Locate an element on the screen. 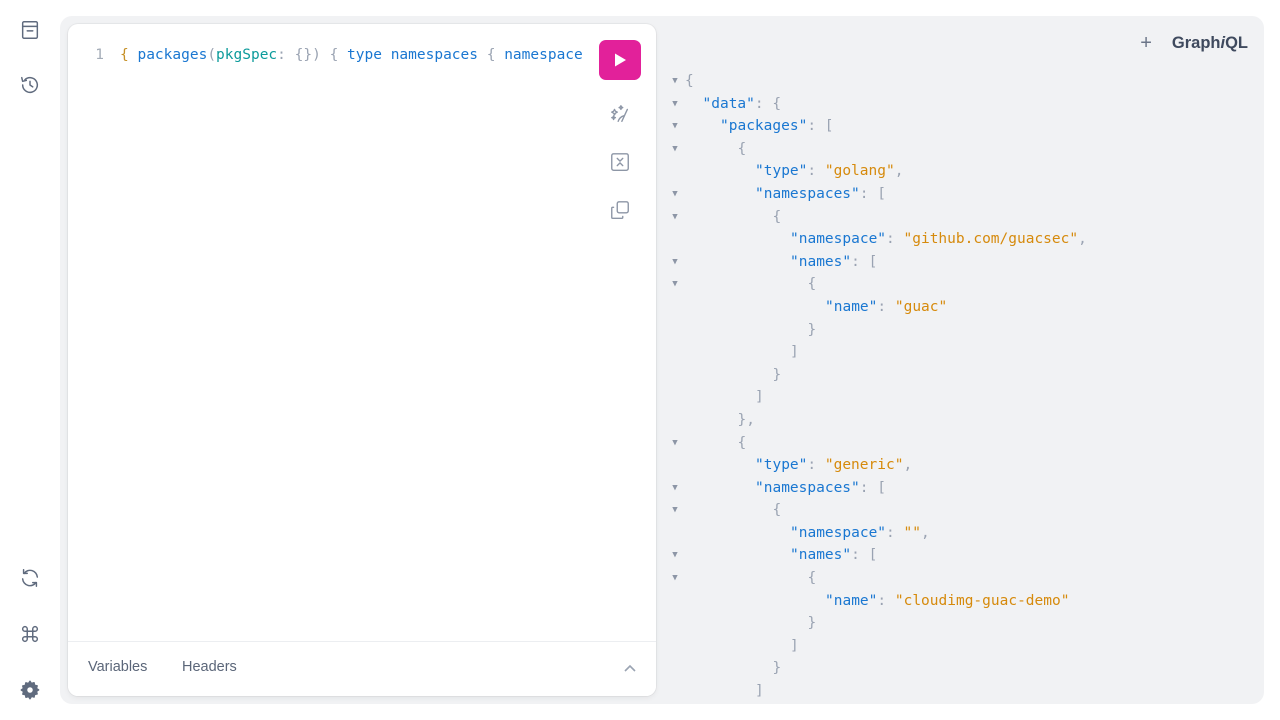 The image size is (1280, 720). header-right: + GraphiQL is located at coordinates (1194, 43).